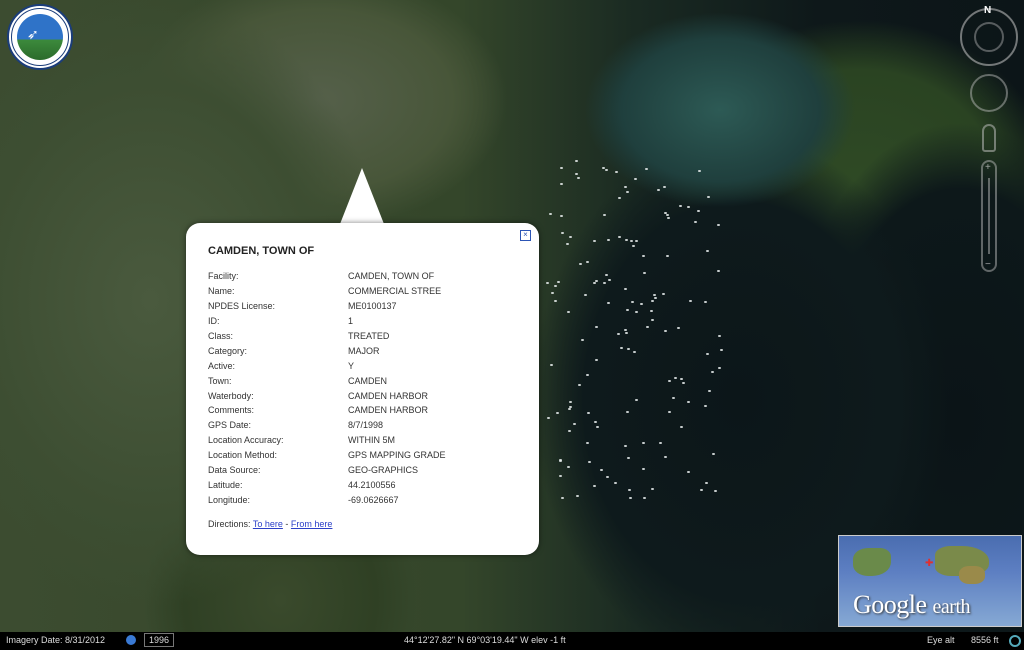 The image size is (1024, 650). I want to click on overview-map: ✚ Google earth, so click(930, 581).